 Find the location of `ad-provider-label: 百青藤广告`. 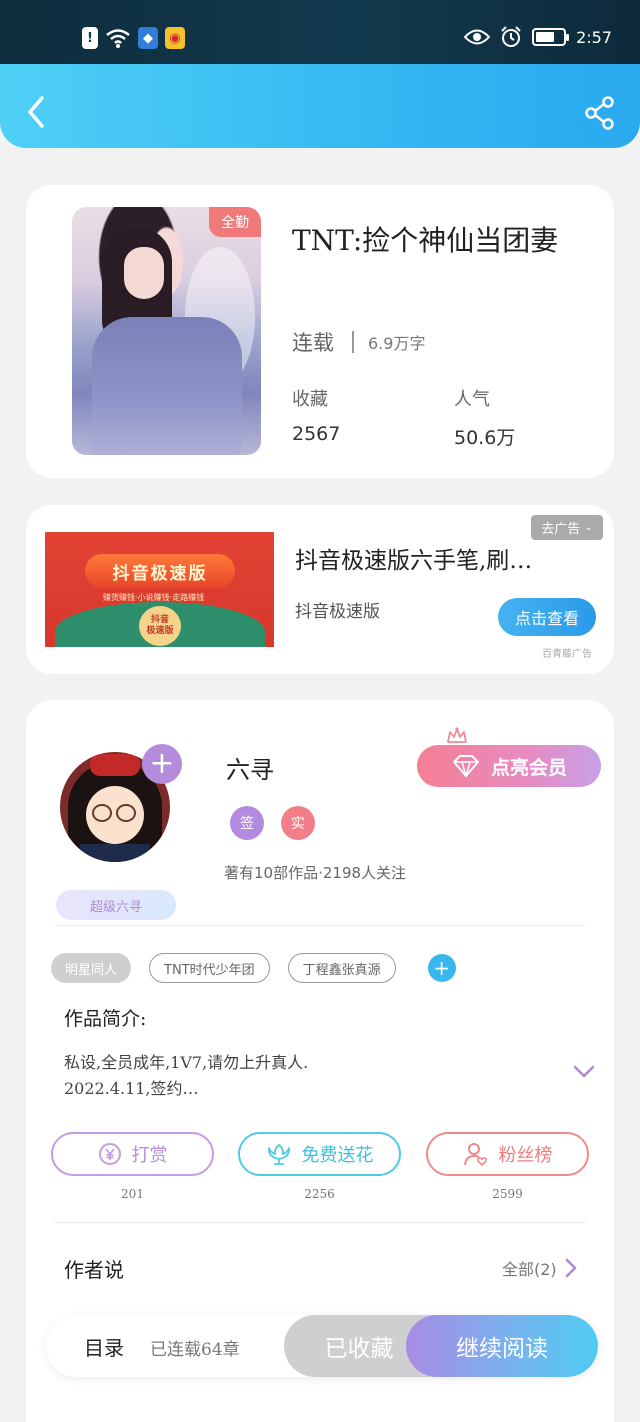

ad-provider-label: 百青藤广告 is located at coordinates (567, 654).